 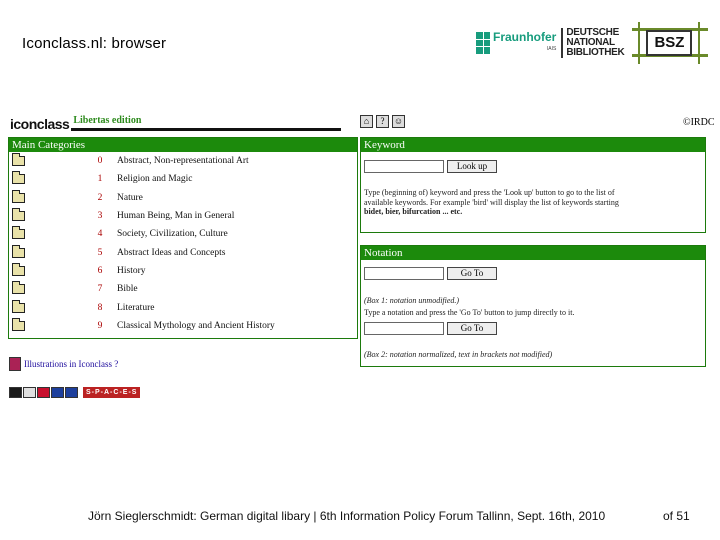 What do you see at coordinates (183, 198) in the screenshot?
I see `category-row: 2 Nature` at bounding box center [183, 198].